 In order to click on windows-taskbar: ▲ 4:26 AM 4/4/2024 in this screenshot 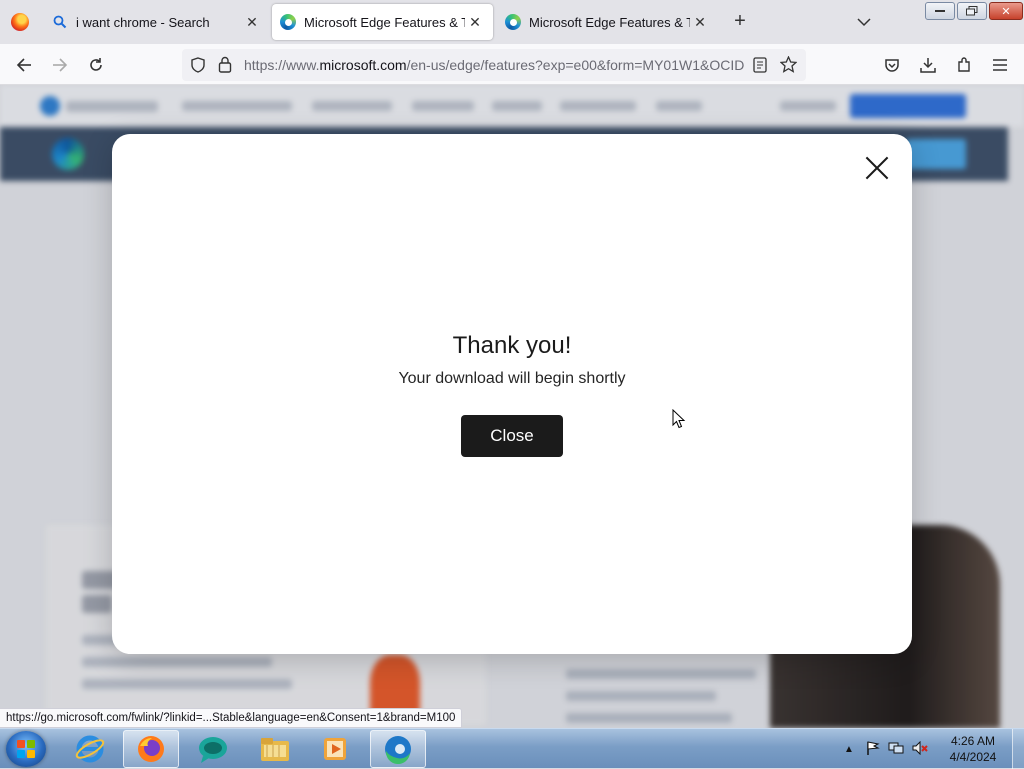, I will do `click(512, 748)`.